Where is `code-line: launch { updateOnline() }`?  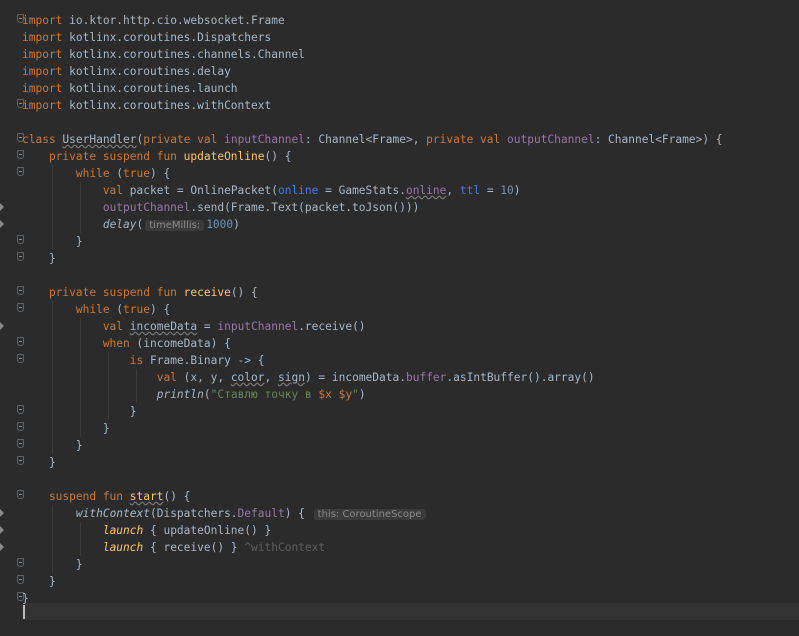 code-line: launch { updateOnline() } is located at coordinates (372, 530).